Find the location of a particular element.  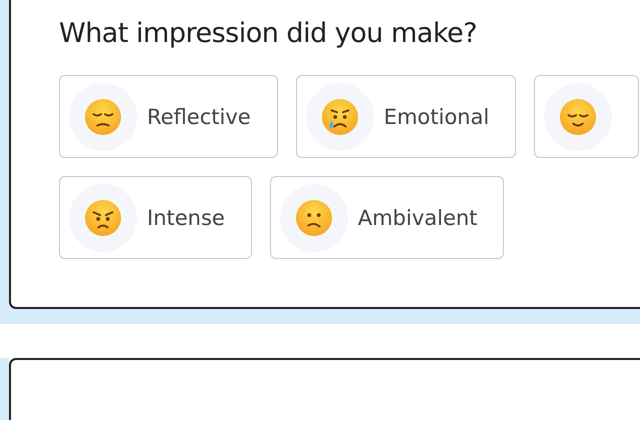

relieved-face-icon is located at coordinates (578, 117).